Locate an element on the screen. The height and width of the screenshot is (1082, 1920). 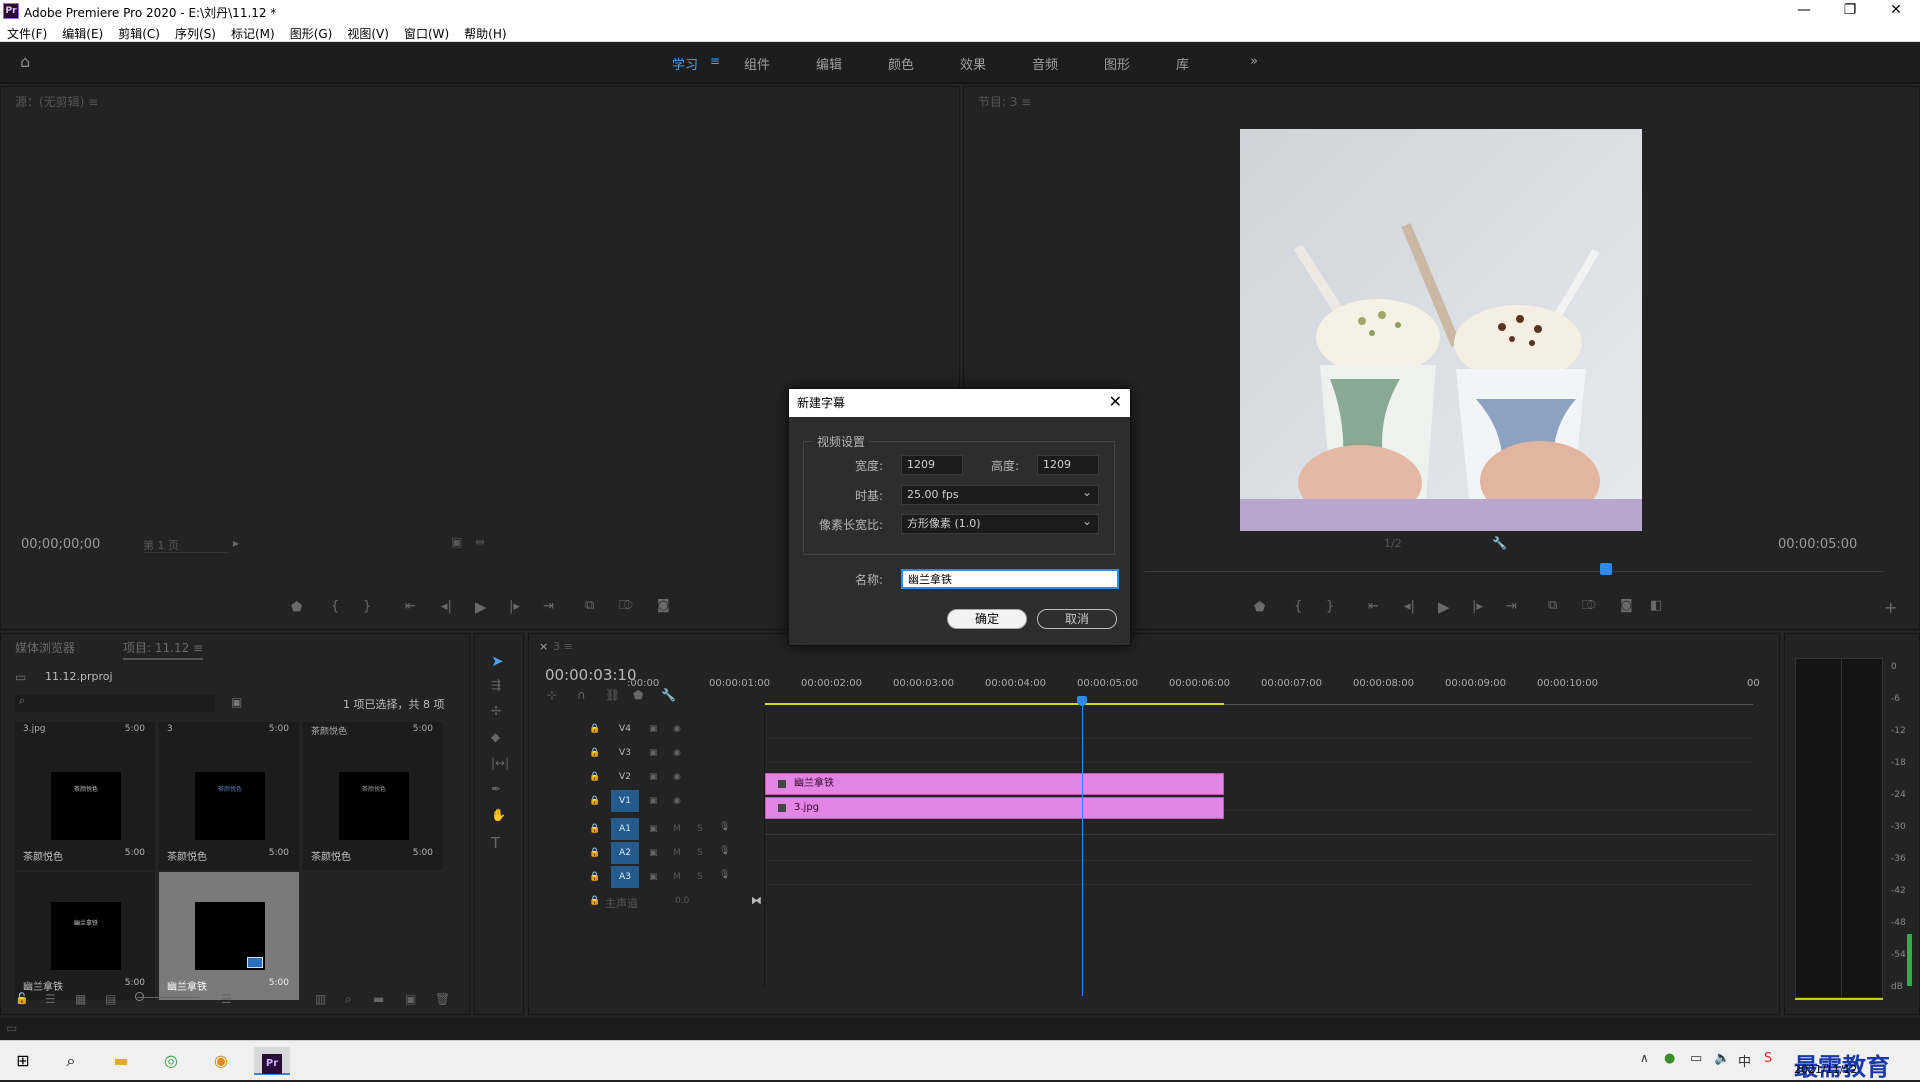
width-field: 1209 is located at coordinates (932, 465).